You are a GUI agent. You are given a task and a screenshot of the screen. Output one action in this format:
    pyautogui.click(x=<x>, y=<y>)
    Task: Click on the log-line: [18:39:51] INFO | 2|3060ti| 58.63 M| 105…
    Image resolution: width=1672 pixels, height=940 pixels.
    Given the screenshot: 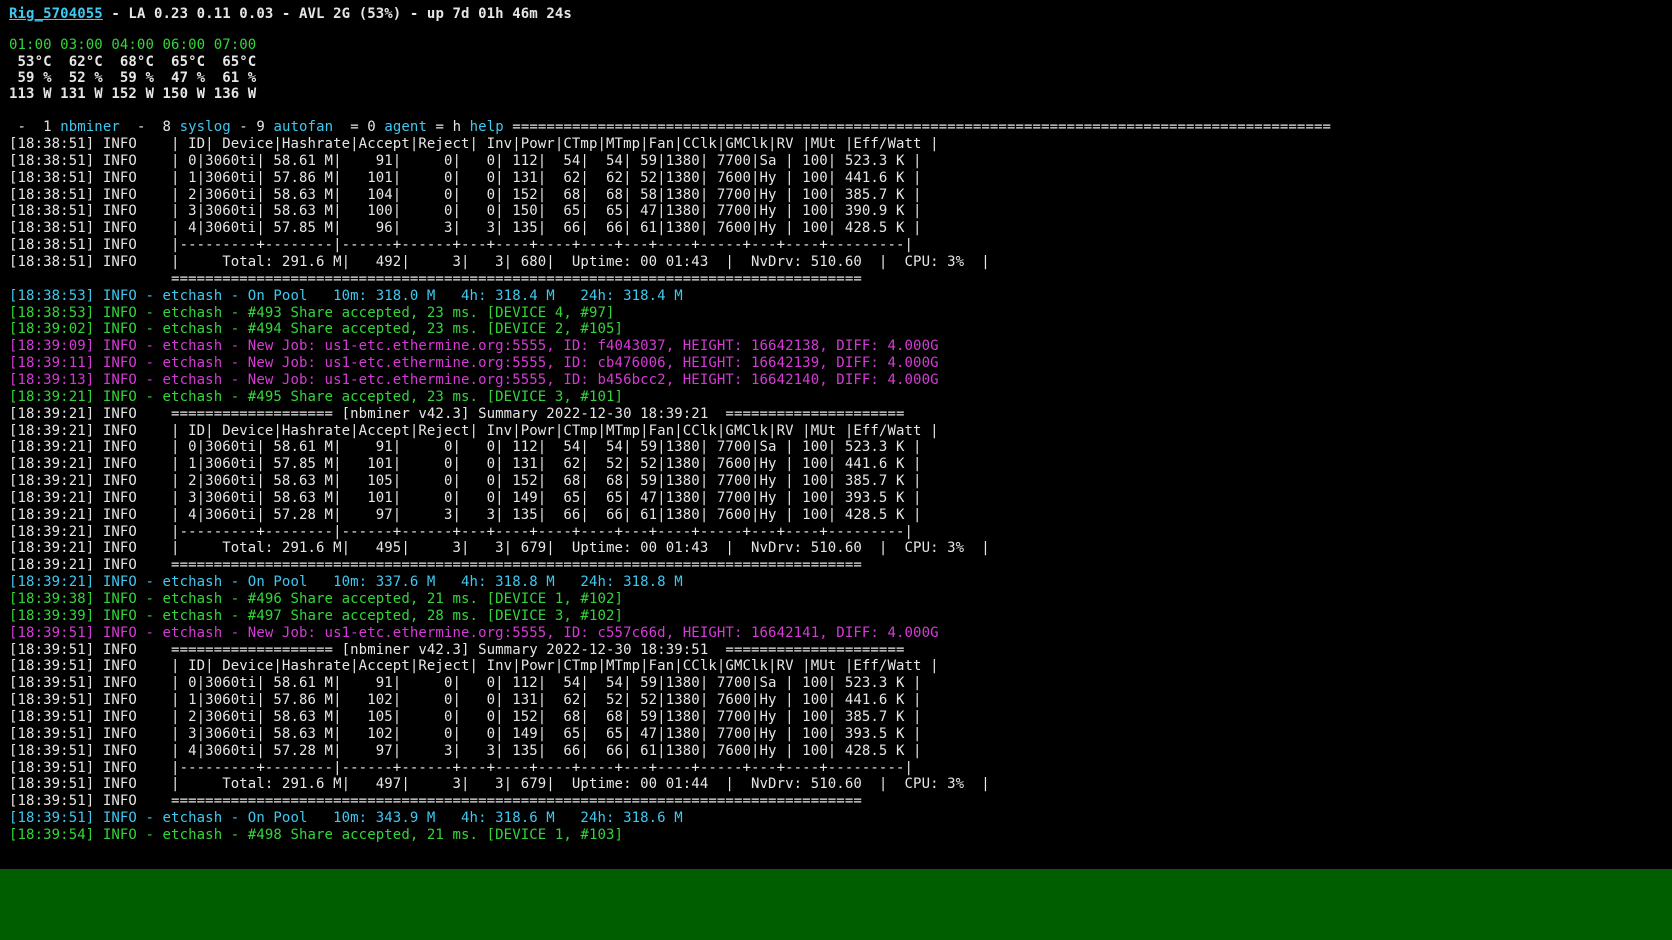 What is the action you would take?
    pyautogui.click(x=465, y=716)
    